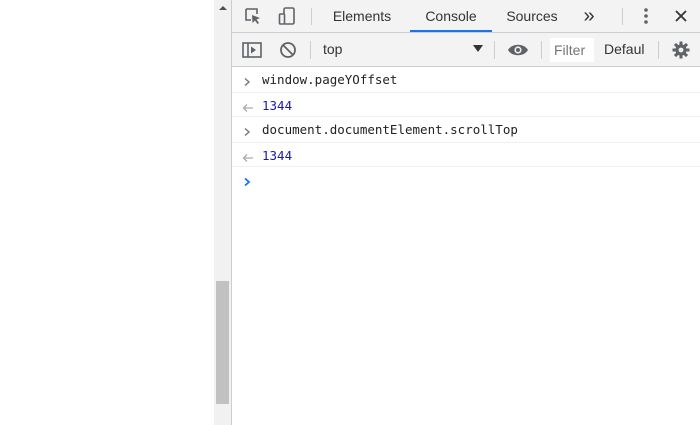  I want to click on context-selector: top, so click(332, 49).